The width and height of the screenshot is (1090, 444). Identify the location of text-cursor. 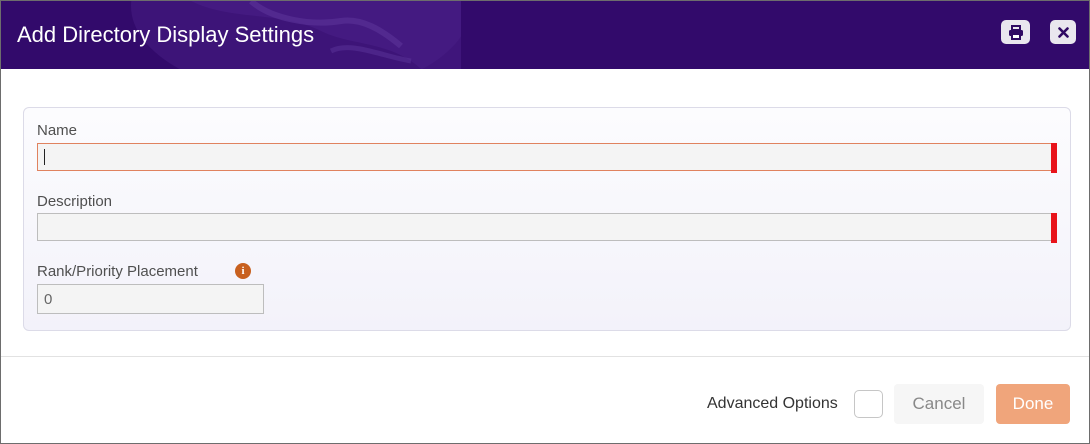
(44, 157).